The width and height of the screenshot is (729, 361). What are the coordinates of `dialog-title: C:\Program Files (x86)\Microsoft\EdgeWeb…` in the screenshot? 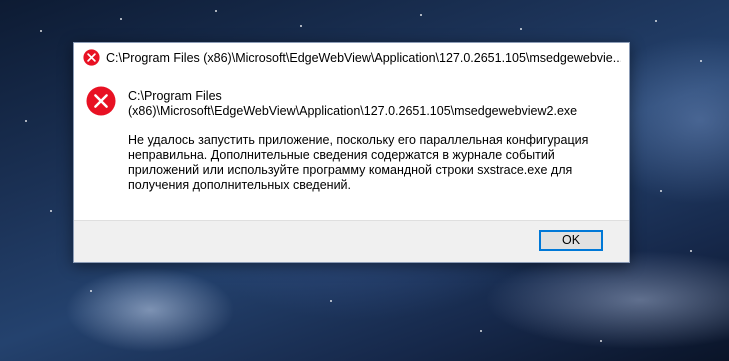 It's located at (363, 58).